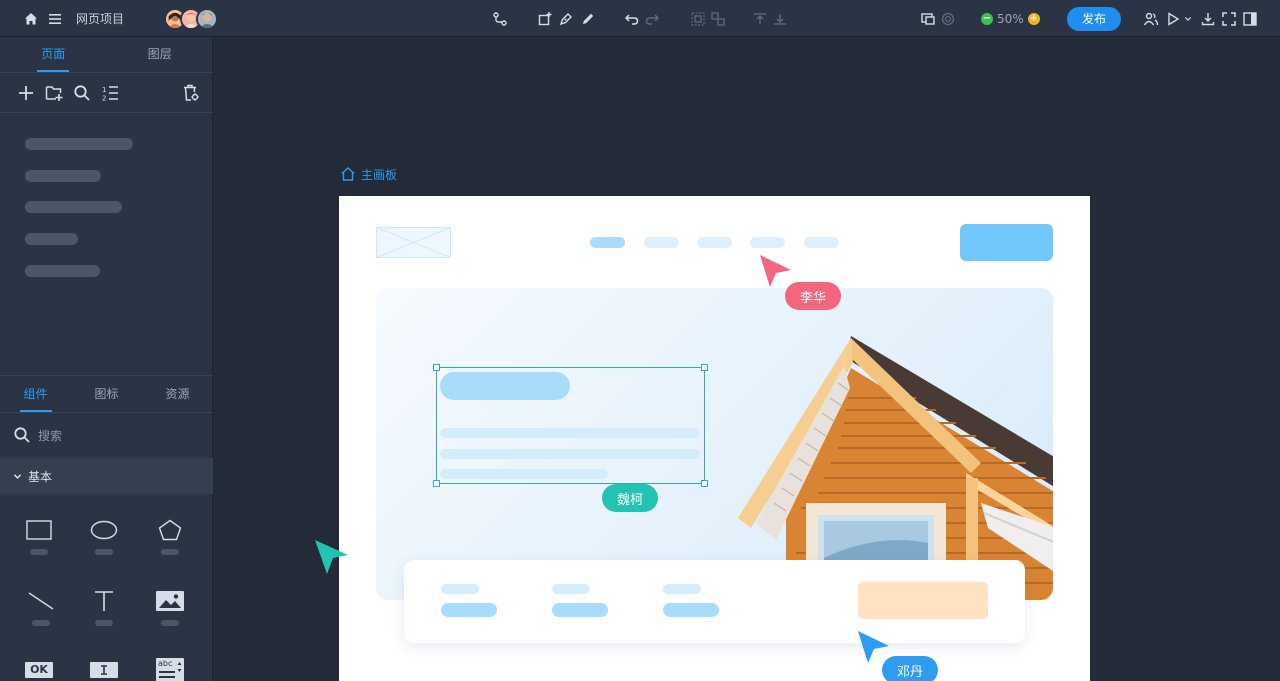 The height and width of the screenshot is (681, 1280). I want to click on sidebar-top-tabs: 页面 图层, so click(106, 55).